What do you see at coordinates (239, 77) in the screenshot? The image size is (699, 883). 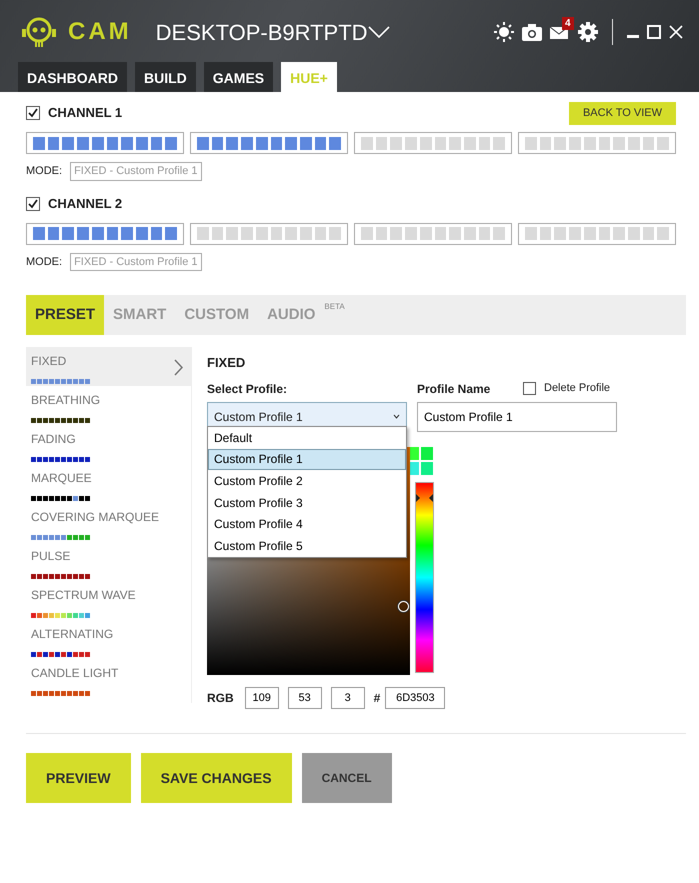 I see `nav-tab: GAMES` at bounding box center [239, 77].